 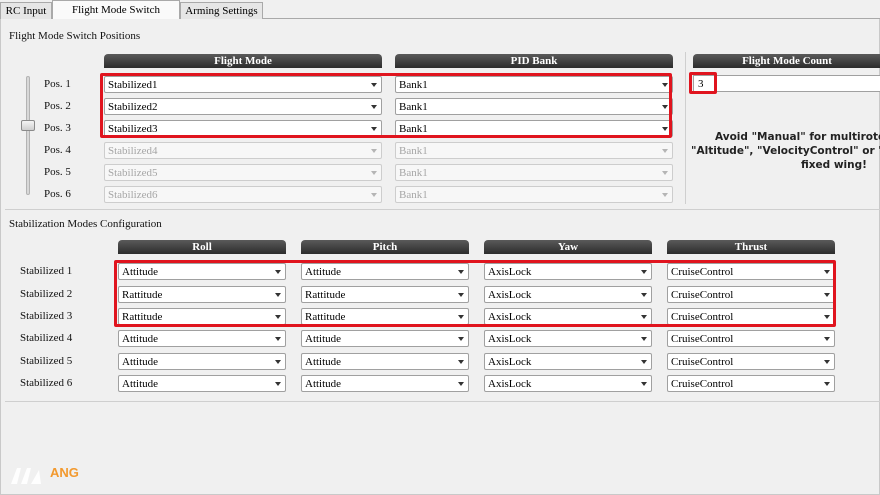 What do you see at coordinates (133, 151) in the screenshot?
I see `flight-mode-value: Stabilized4` at bounding box center [133, 151].